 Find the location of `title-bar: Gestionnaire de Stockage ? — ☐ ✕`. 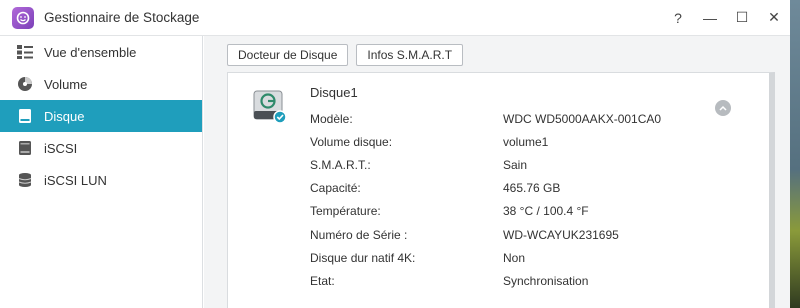

title-bar: Gestionnaire de Stockage ? — ☐ ✕ is located at coordinates (395, 18).